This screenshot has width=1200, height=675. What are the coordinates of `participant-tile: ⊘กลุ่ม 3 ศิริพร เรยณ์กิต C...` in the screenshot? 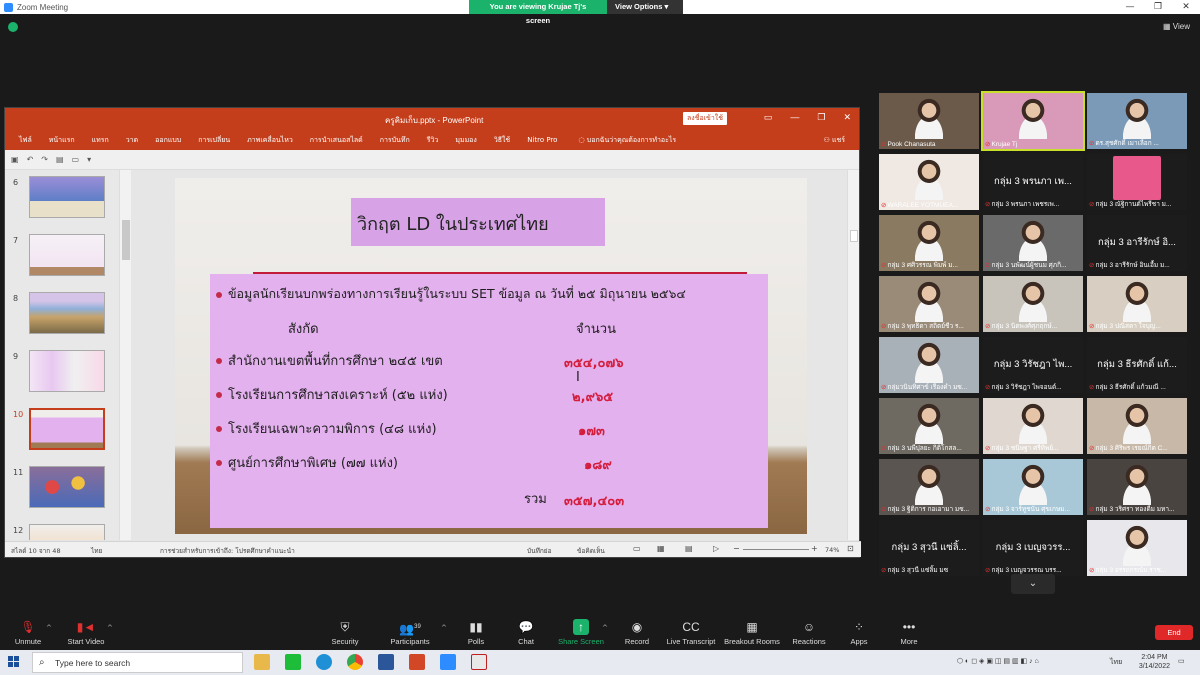 It's located at (1137, 426).